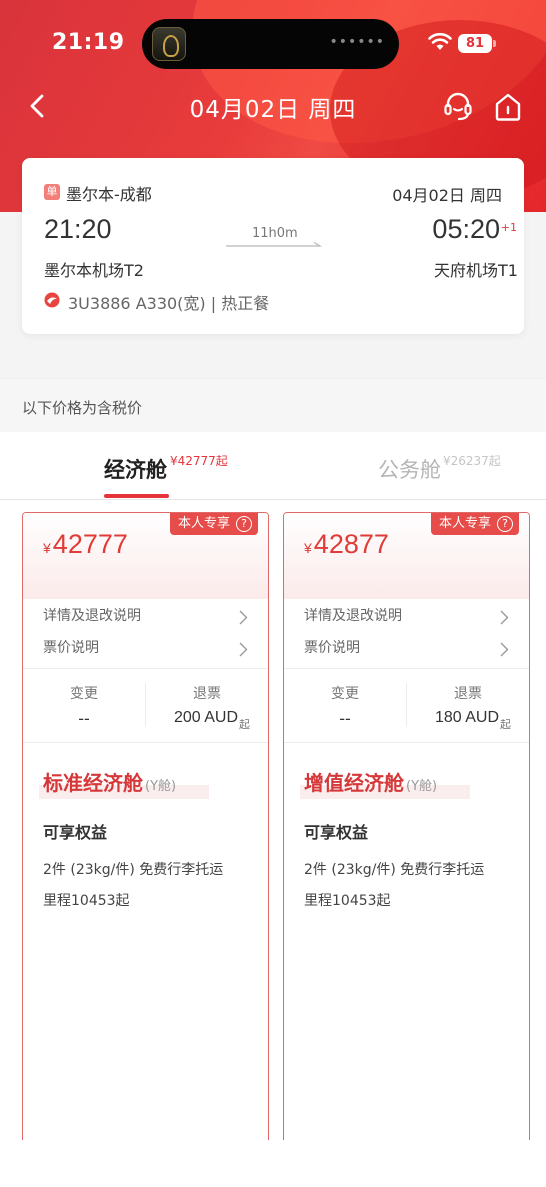  Describe the element at coordinates (52, 300) in the screenshot. I see `airline-logo-icon` at that location.